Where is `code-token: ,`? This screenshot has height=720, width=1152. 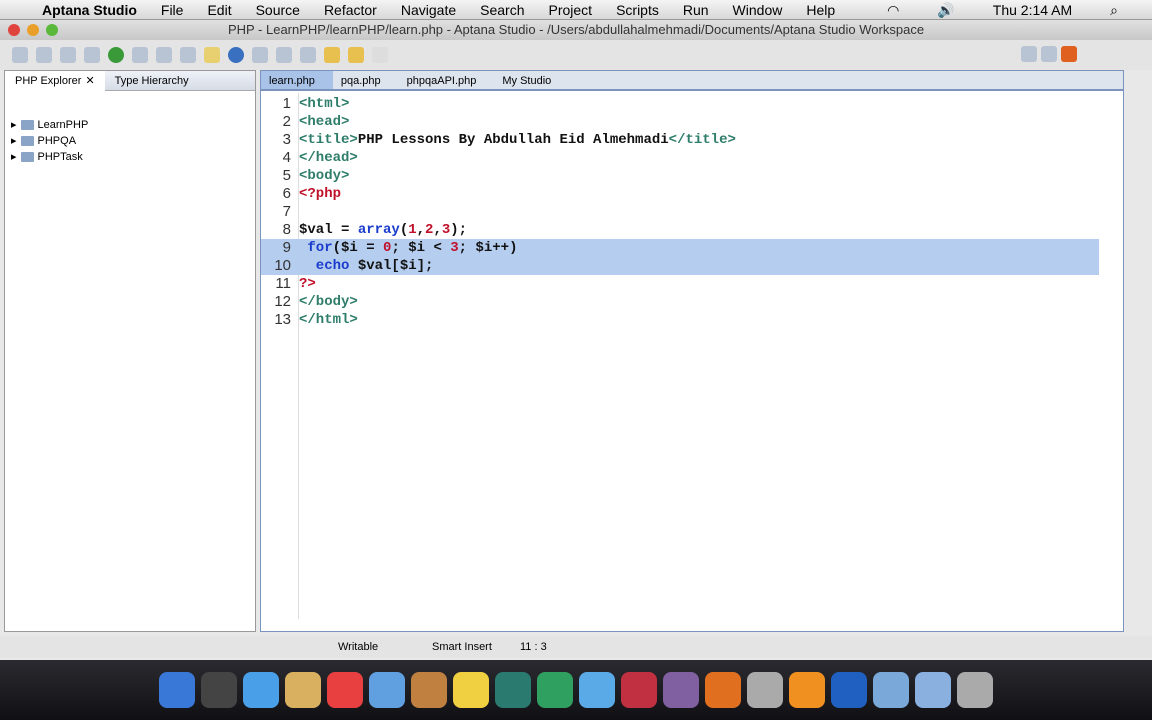
code-token: , is located at coordinates (437, 230).